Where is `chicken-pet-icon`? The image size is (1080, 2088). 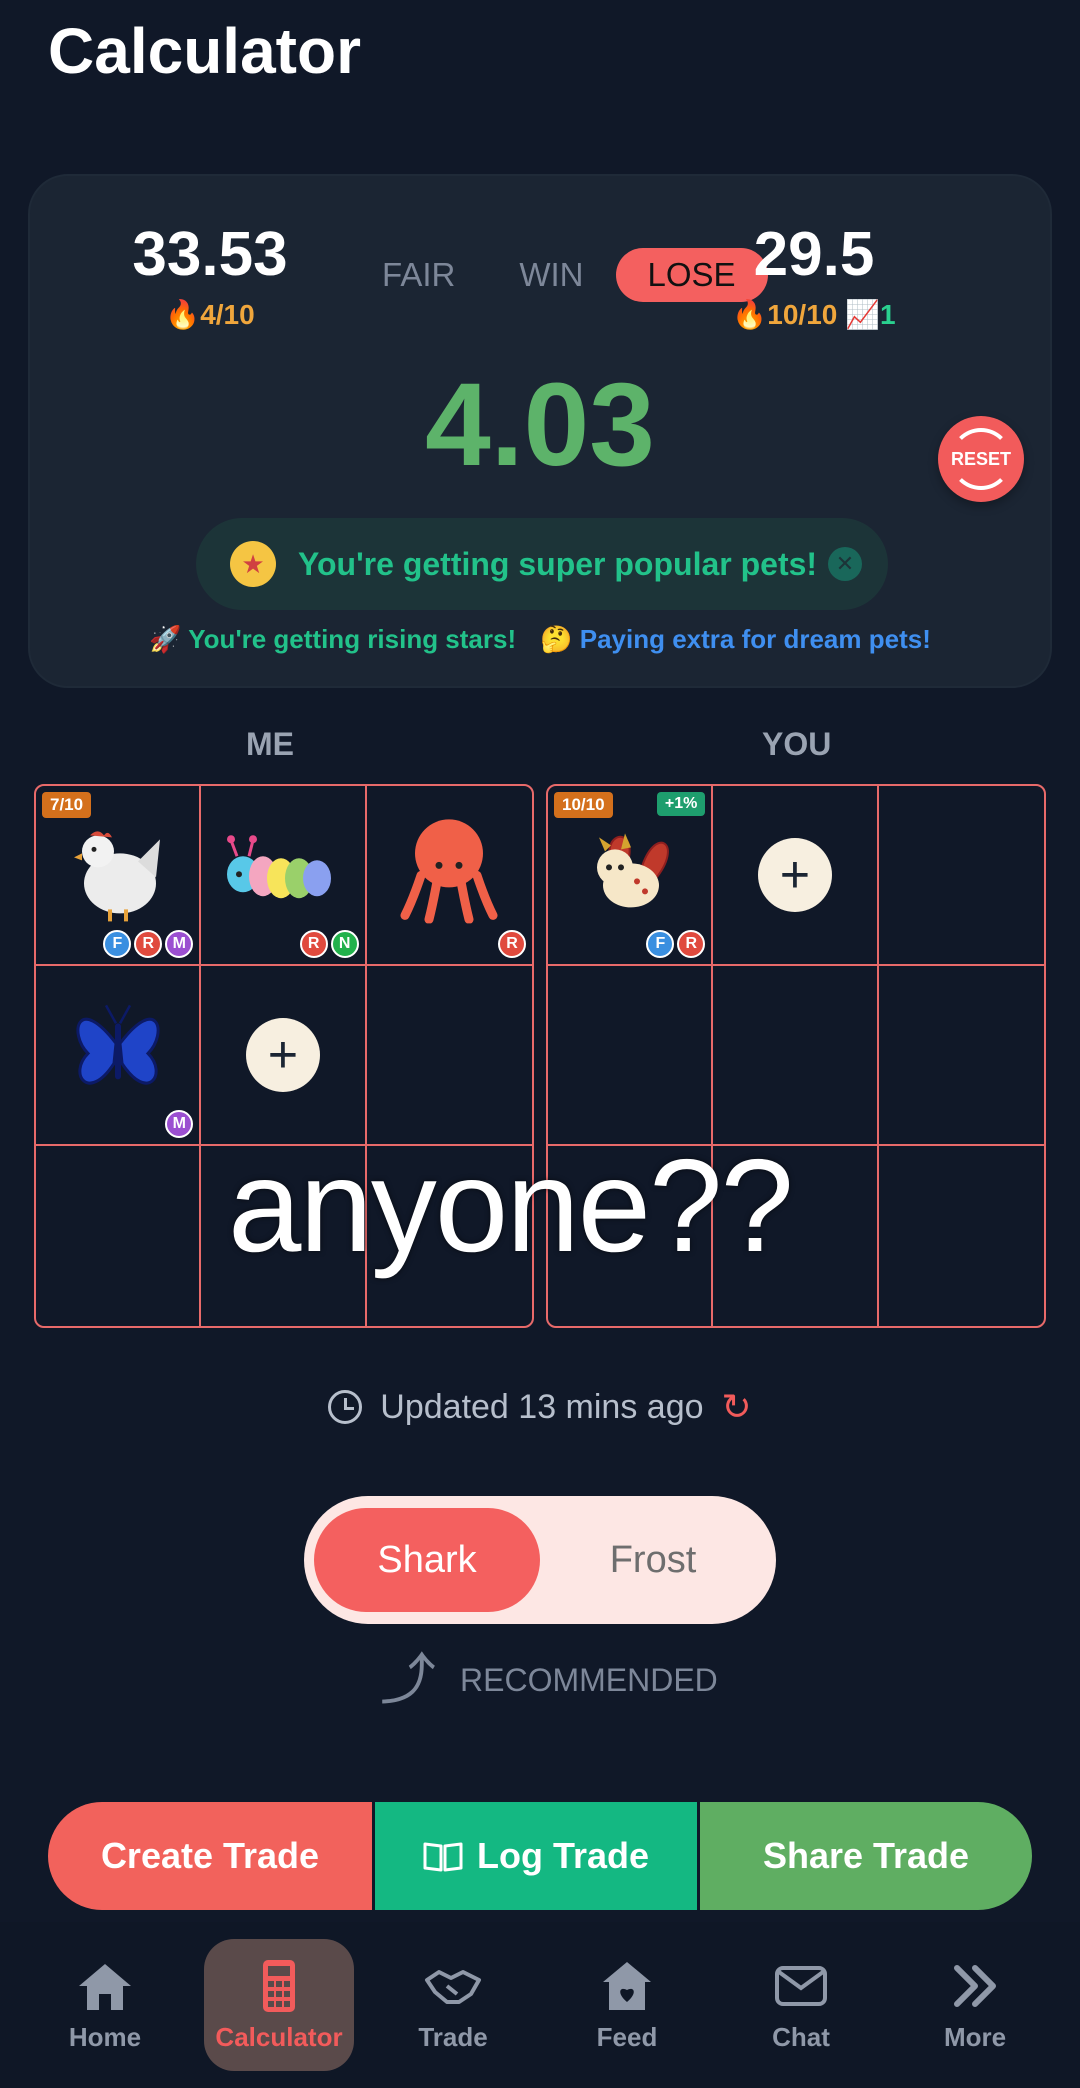 chicken-pet-icon is located at coordinates (116, 876).